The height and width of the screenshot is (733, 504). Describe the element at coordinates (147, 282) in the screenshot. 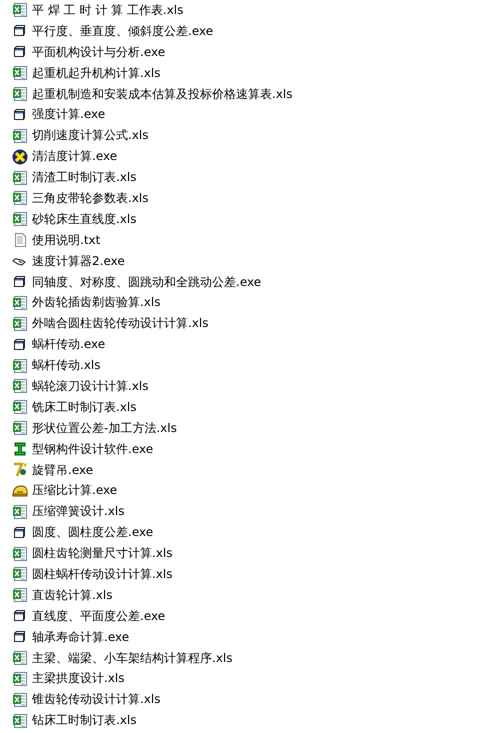

I see `file-name: 同轴度、对称度、圆跳动和全跳动公差.exe` at that location.